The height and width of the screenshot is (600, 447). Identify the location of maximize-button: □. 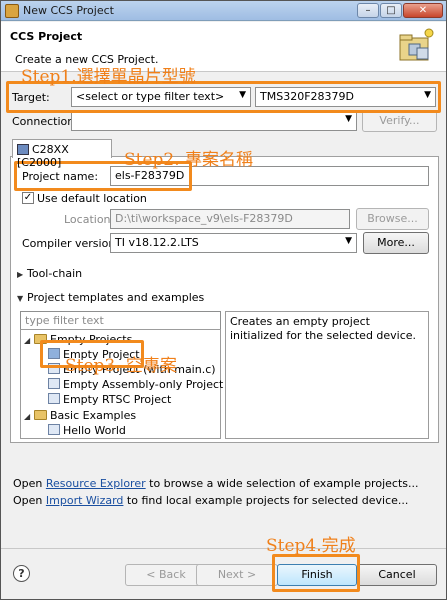
(391, 10).